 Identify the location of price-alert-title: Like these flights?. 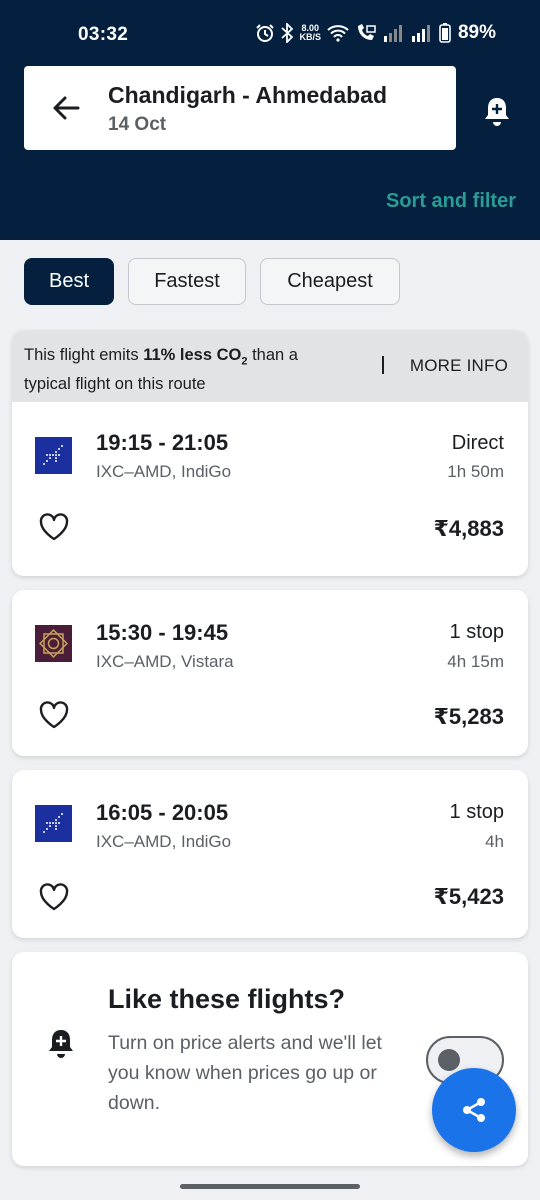
(227, 999).